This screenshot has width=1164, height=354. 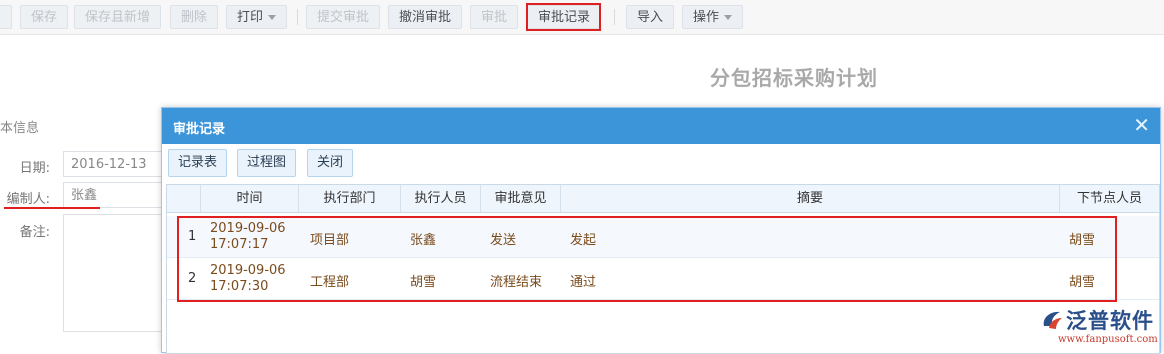 What do you see at coordinates (198, 163) in the screenshot?
I see `record-table-button: 记录表` at bounding box center [198, 163].